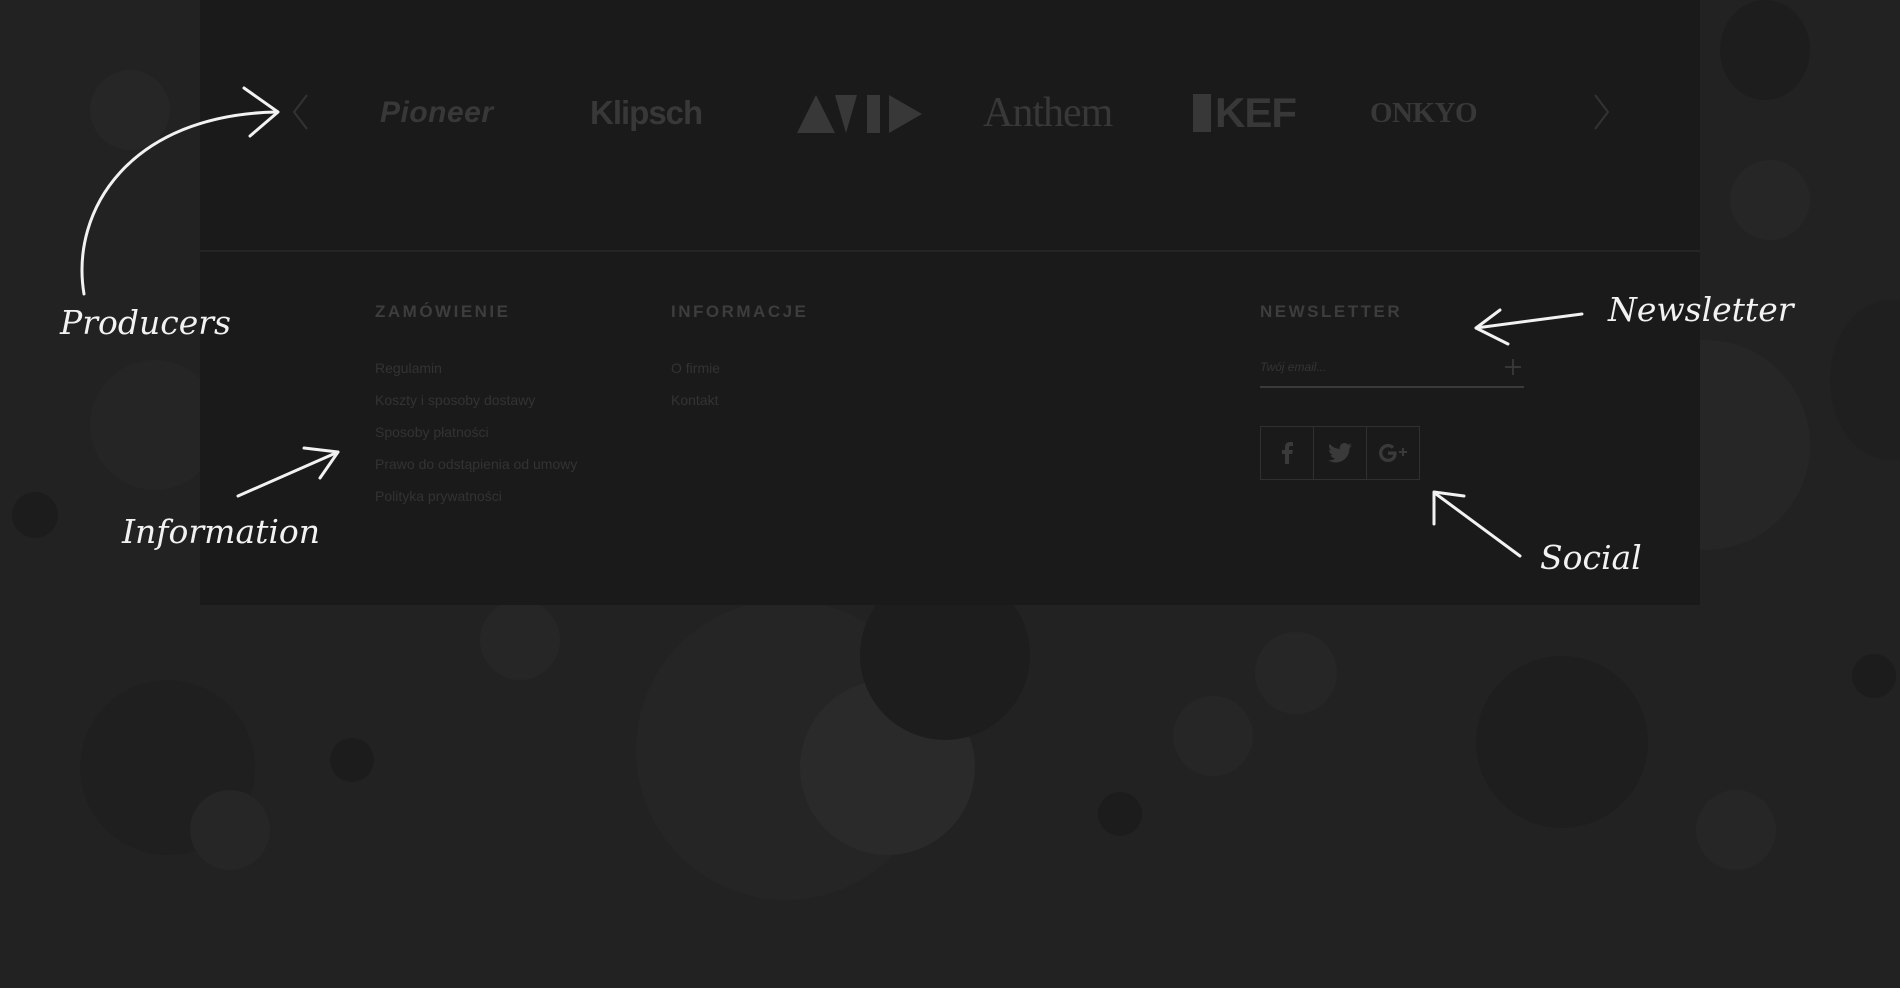 This screenshot has width=1900, height=988. I want to click on order-title: ZAMÓWIENIE, so click(443, 311).